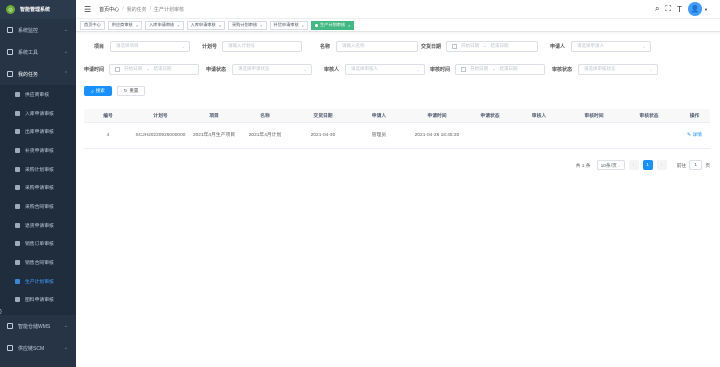  What do you see at coordinates (38, 74) in the screenshot?
I see `menu-group-tasks: 我的任务 ⌃` at bounding box center [38, 74].